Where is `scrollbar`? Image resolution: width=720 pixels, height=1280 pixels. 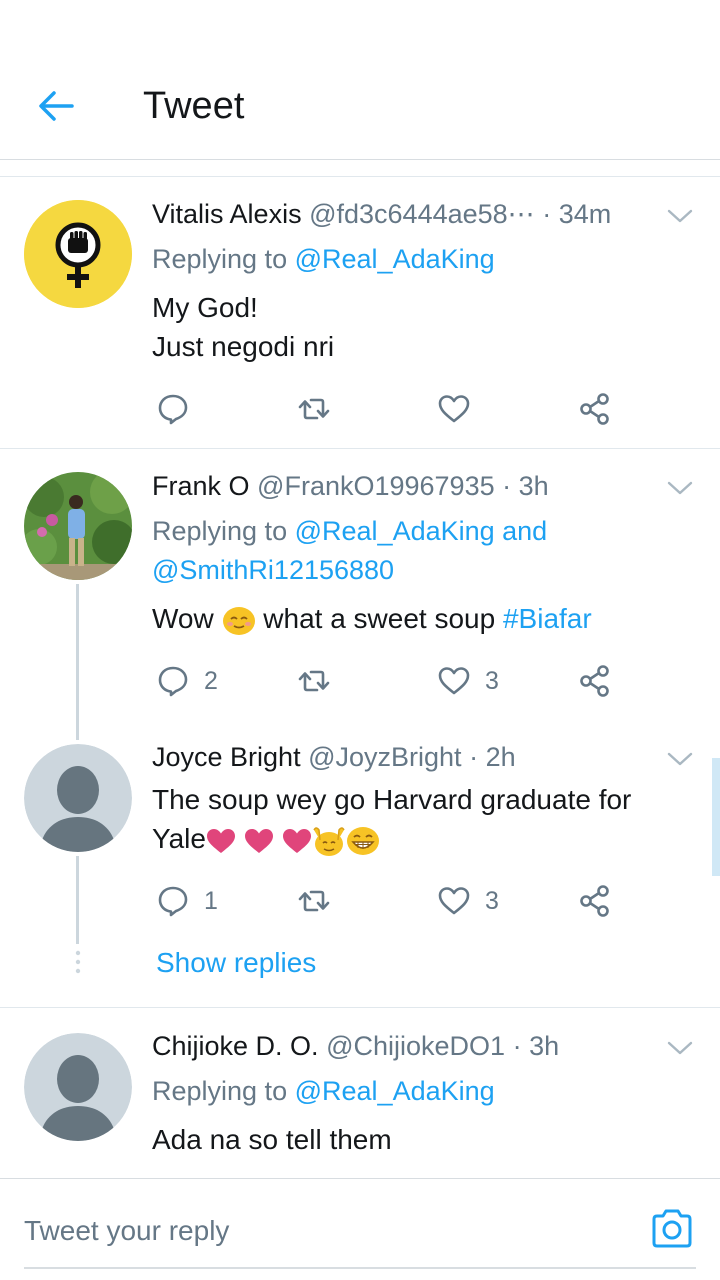 scrollbar is located at coordinates (716, 817).